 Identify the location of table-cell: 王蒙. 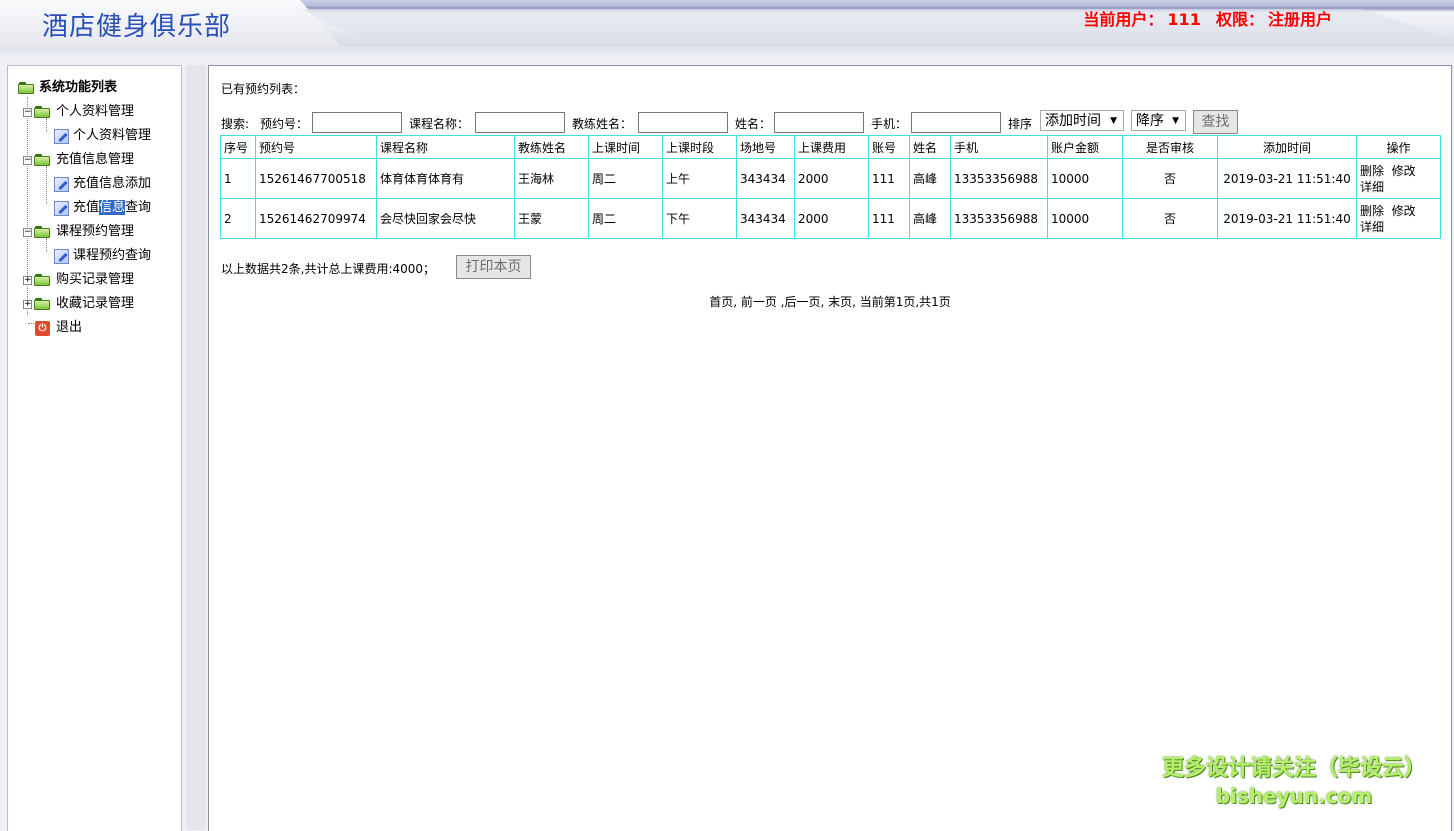
(551, 218).